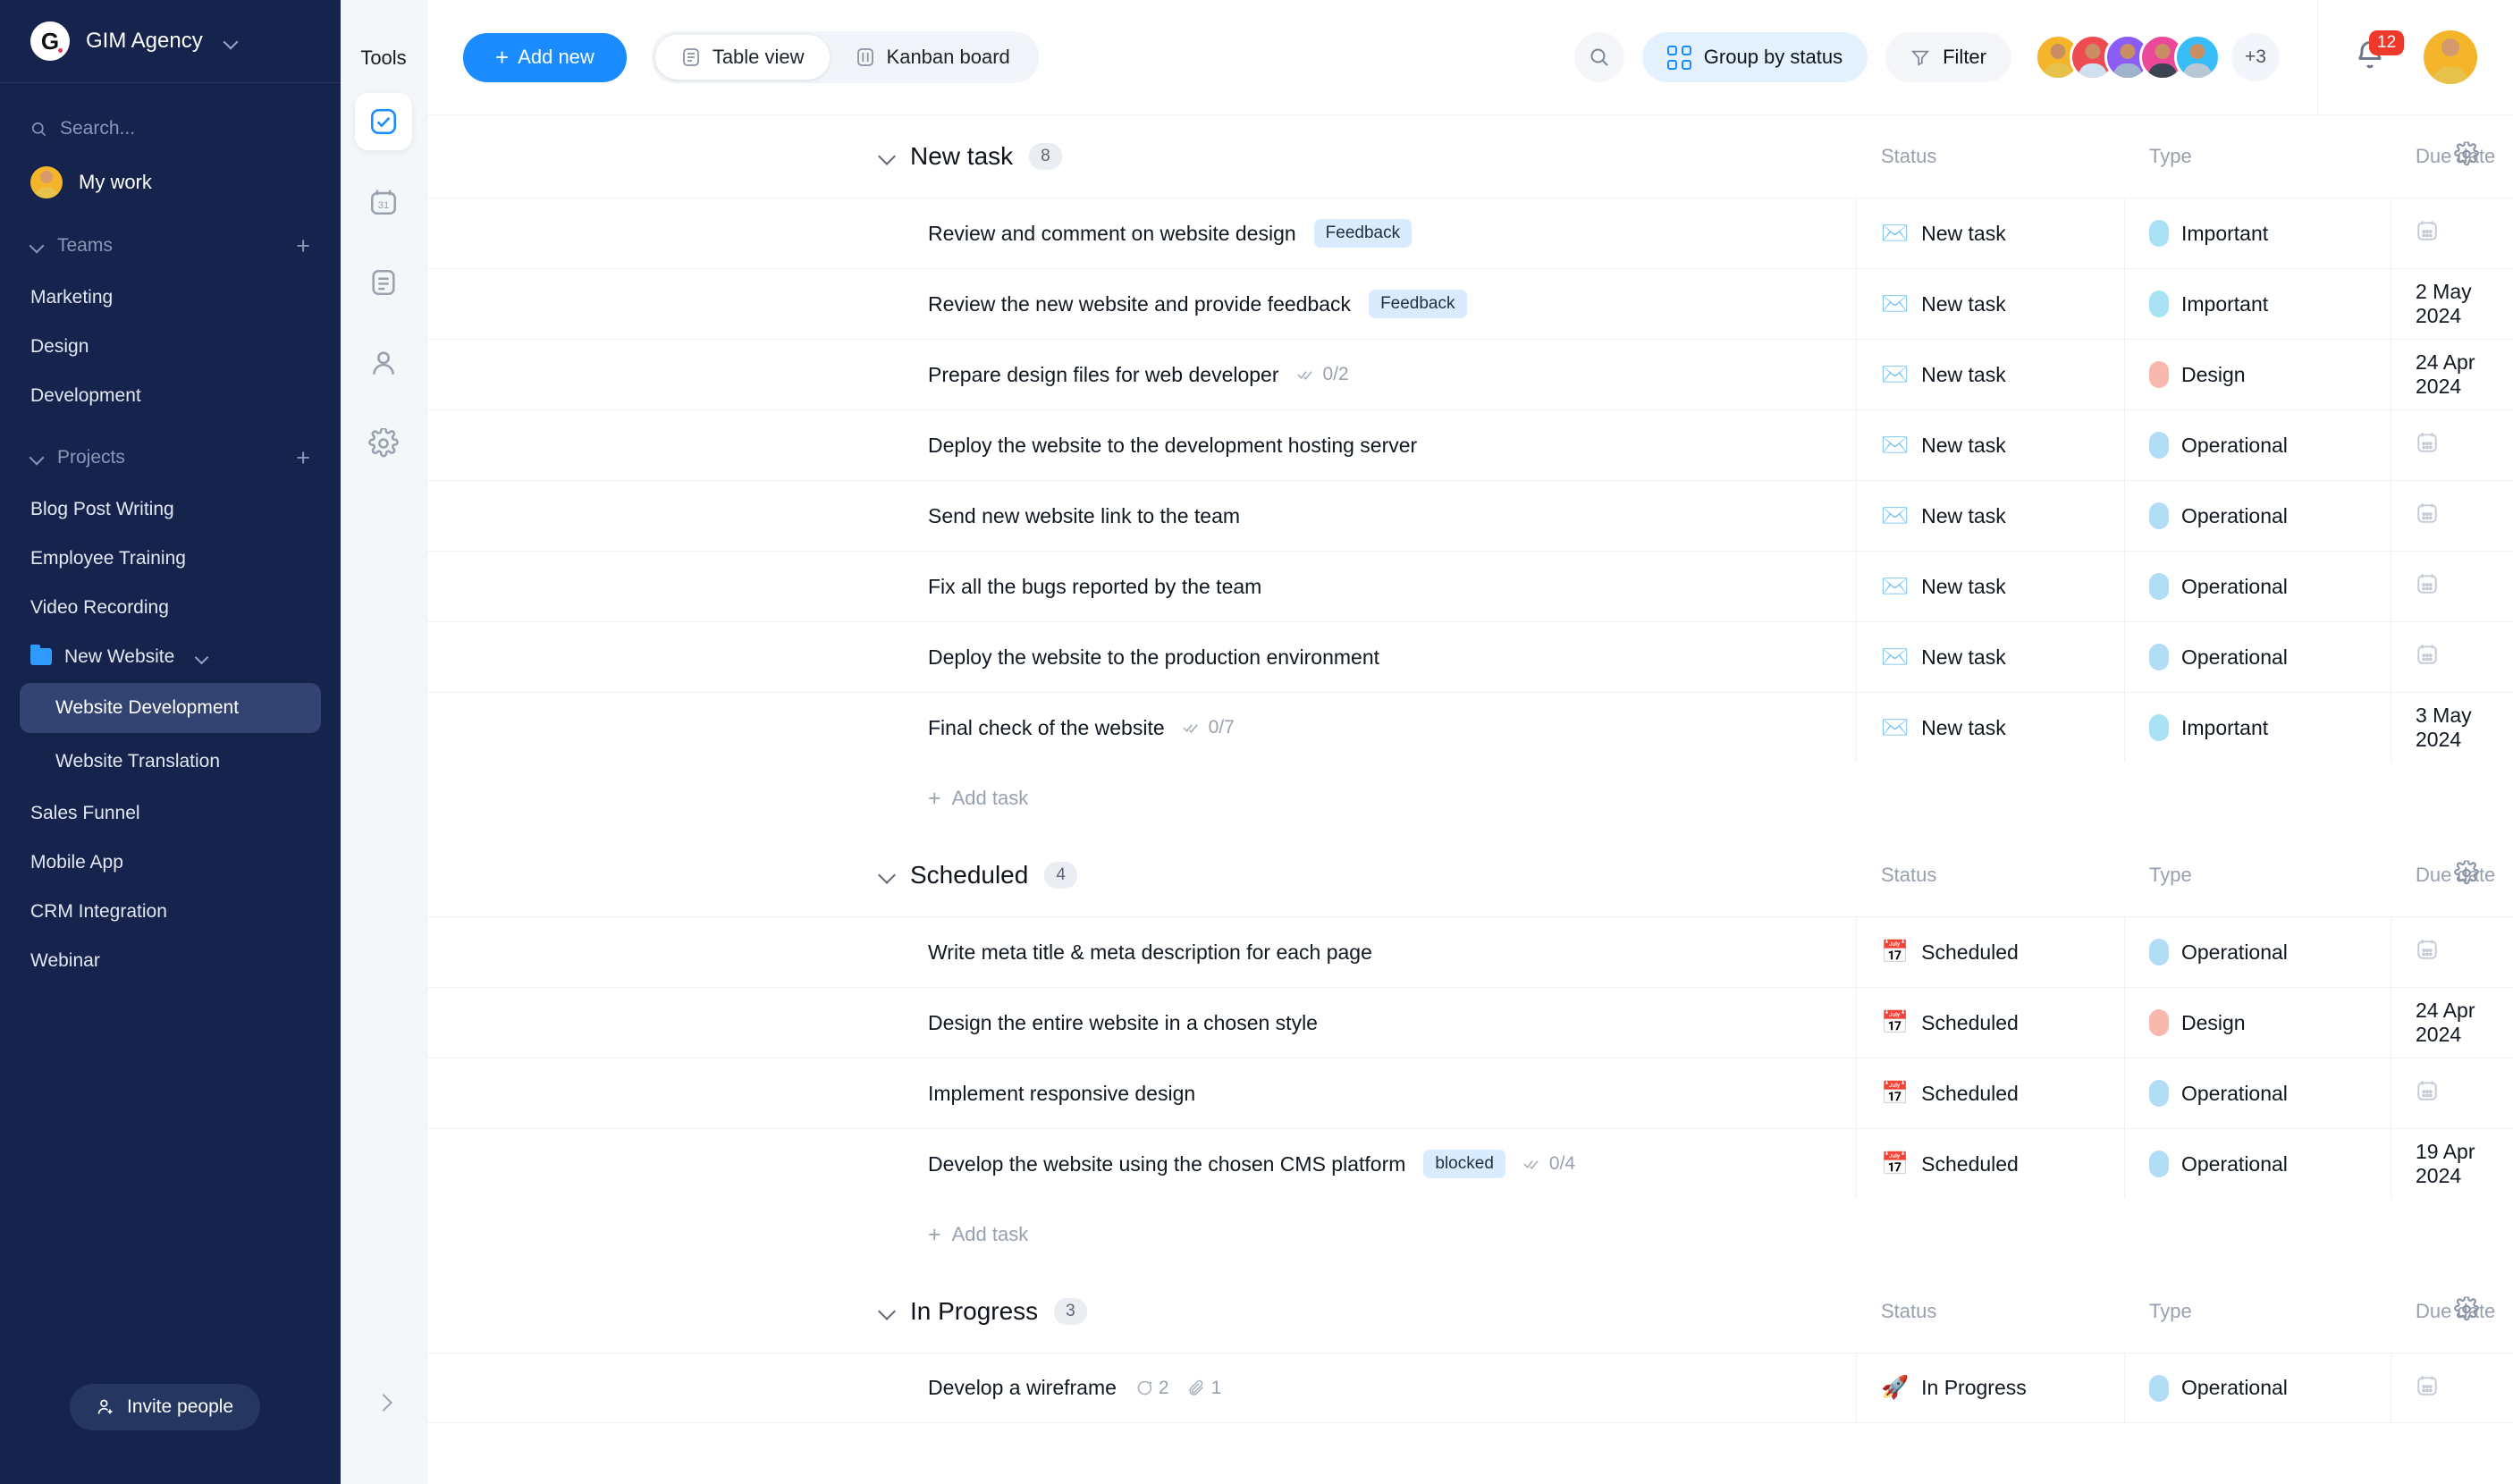 The width and height of the screenshot is (2513, 1484). What do you see at coordinates (1094, 587) in the screenshot?
I see `task-name-cell: Fix all the bugs reported by the team` at bounding box center [1094, 587].